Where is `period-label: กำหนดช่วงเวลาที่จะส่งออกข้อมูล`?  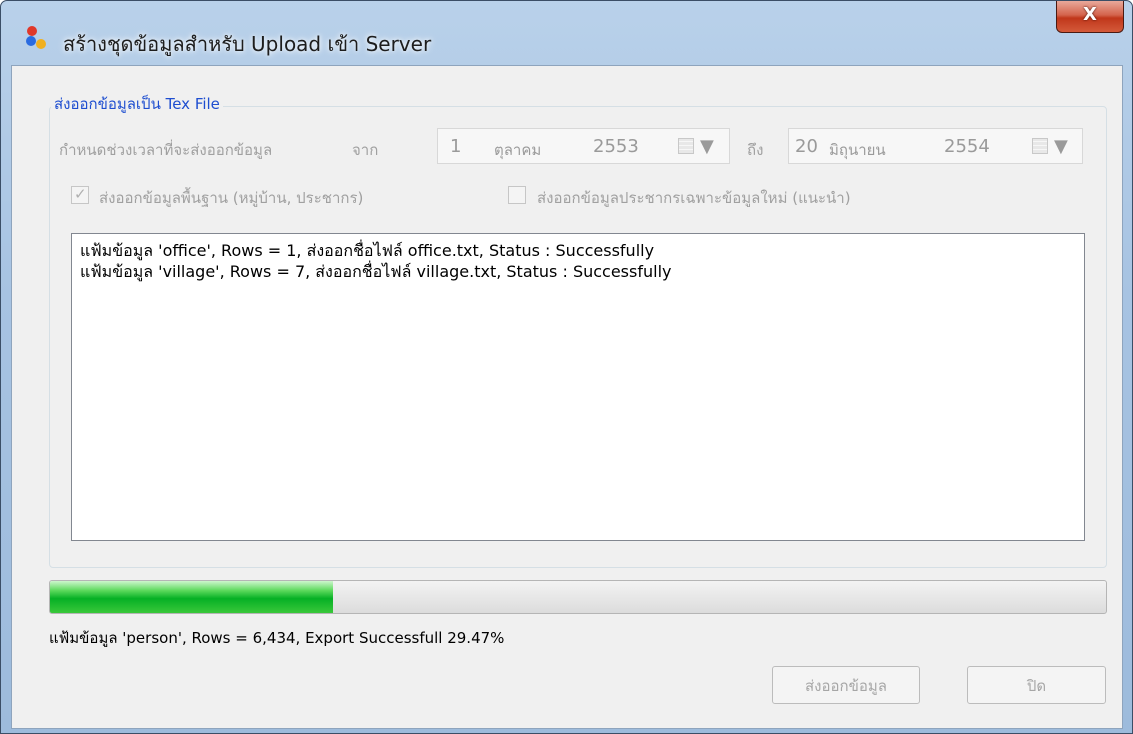
period-label: กำหนดช่วงเวลาที่จะส่งออกข้อมูล is located at coordinates (166, 150).